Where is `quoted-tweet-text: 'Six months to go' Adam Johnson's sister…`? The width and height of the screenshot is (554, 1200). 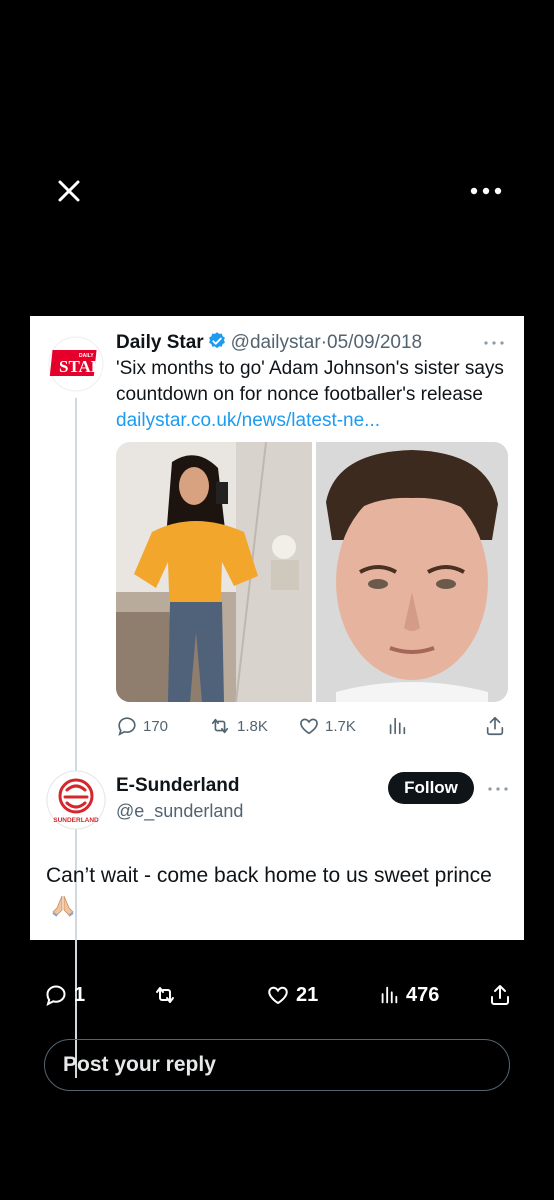
quoted-tweet-text: 'Six months to go' Adam Johnson's sister… is located at coordinates (312, 395).